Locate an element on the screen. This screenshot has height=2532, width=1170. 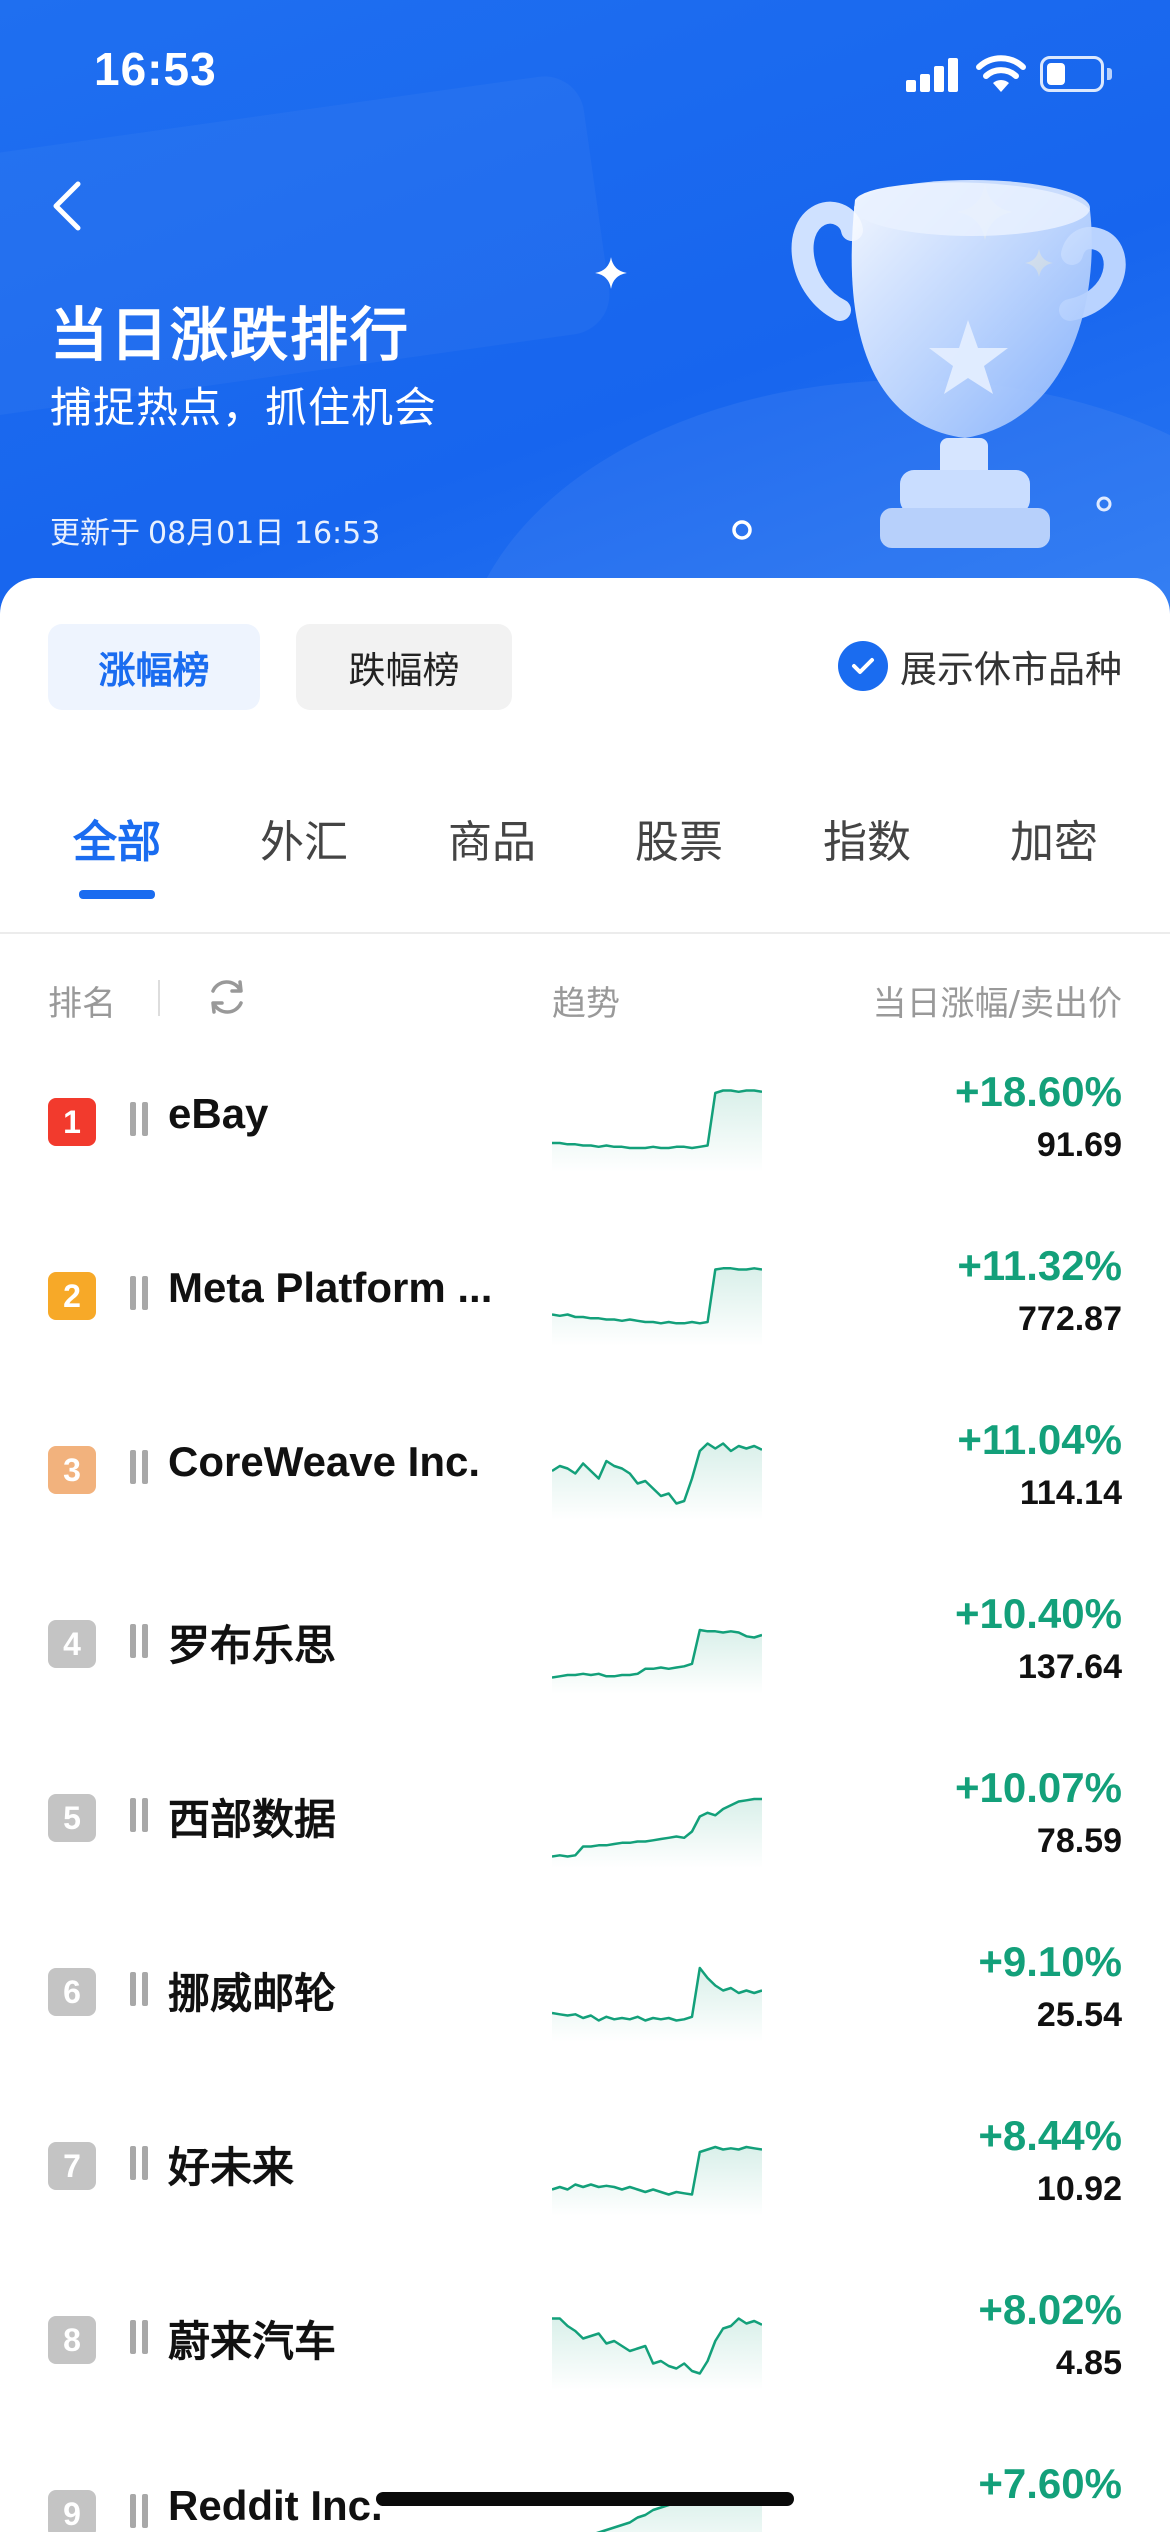
daily-change: +10.07% is located at coordinates (1038, 1787).